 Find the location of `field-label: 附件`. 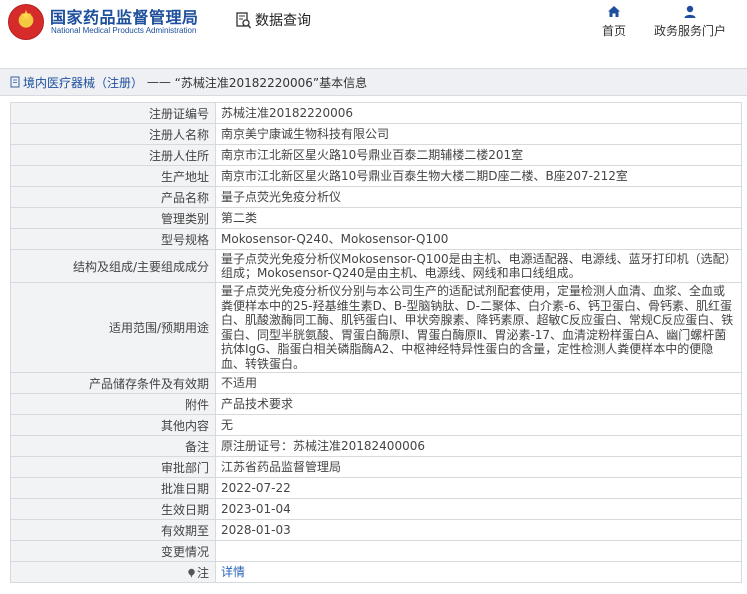

field-label: 附件 is located at coordinates (113, 404).